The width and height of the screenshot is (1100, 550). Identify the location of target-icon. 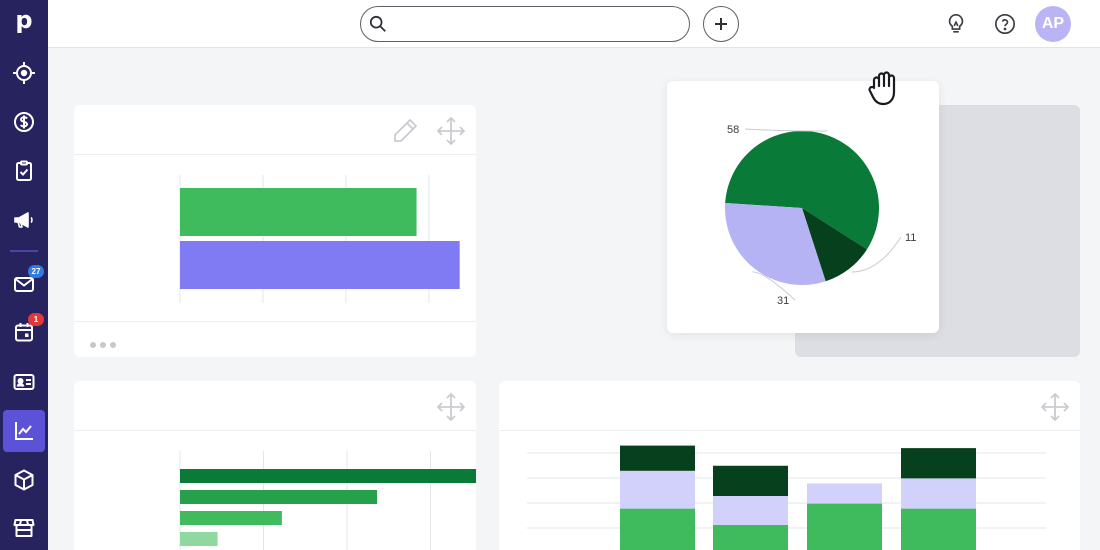
(24, 73).